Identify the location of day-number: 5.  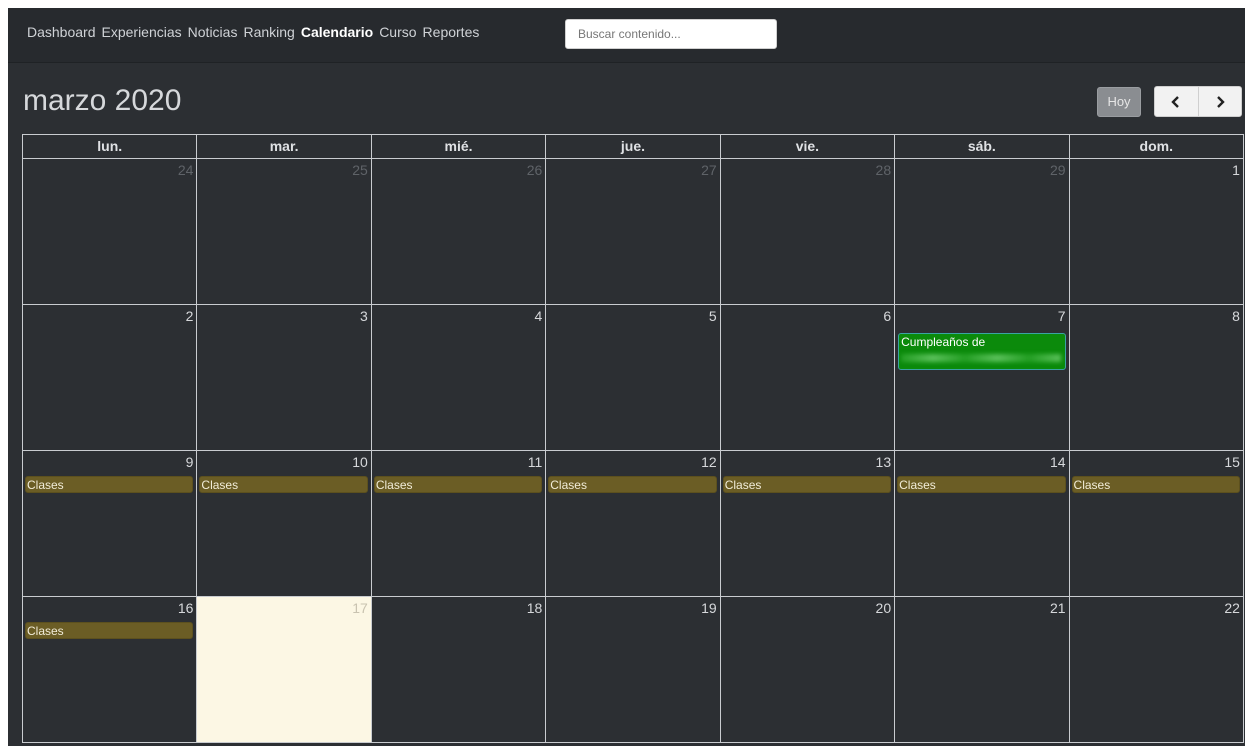
(712, 316).